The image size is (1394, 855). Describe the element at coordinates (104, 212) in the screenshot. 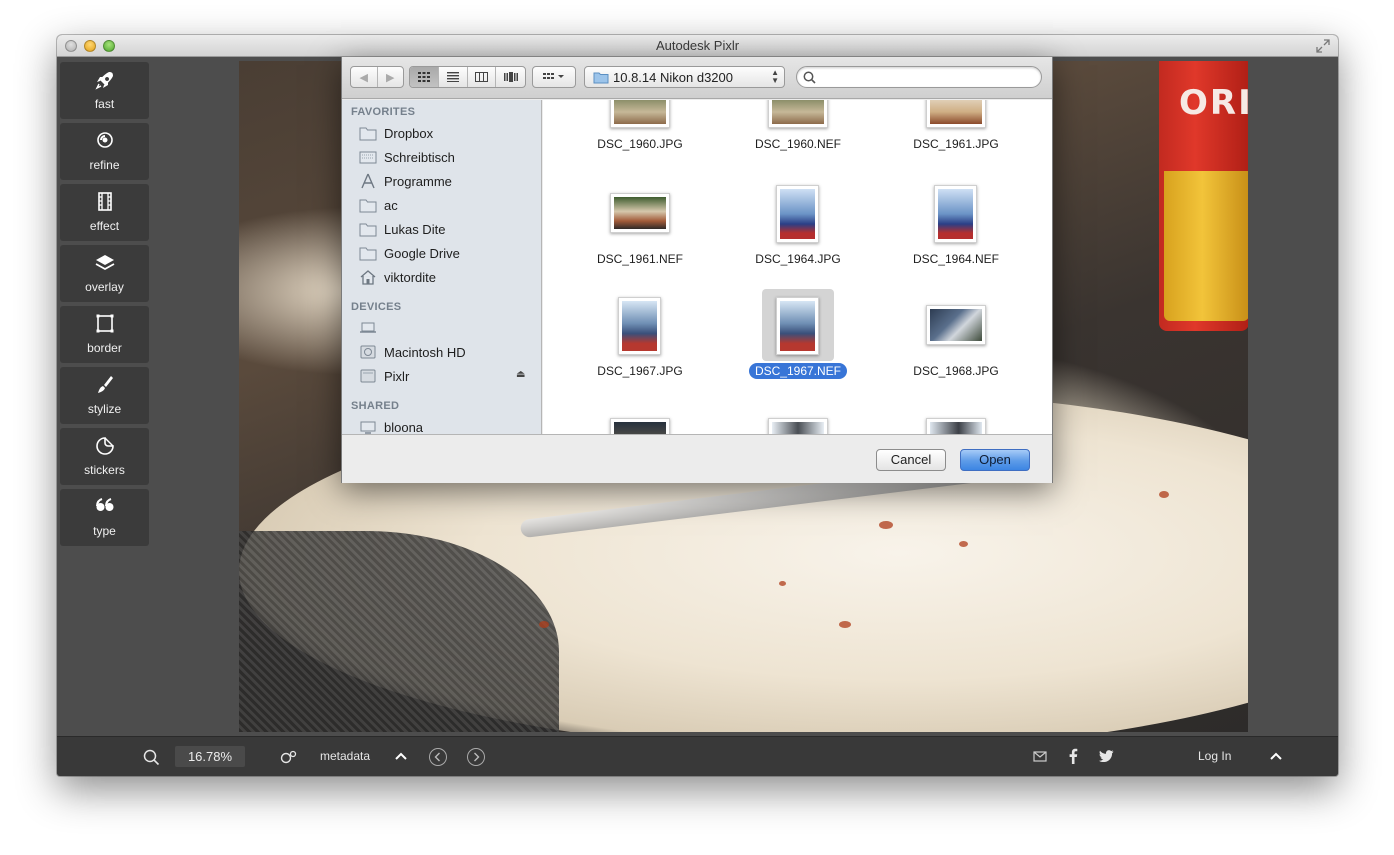

I see `tool-effect-button: effect` at that location.